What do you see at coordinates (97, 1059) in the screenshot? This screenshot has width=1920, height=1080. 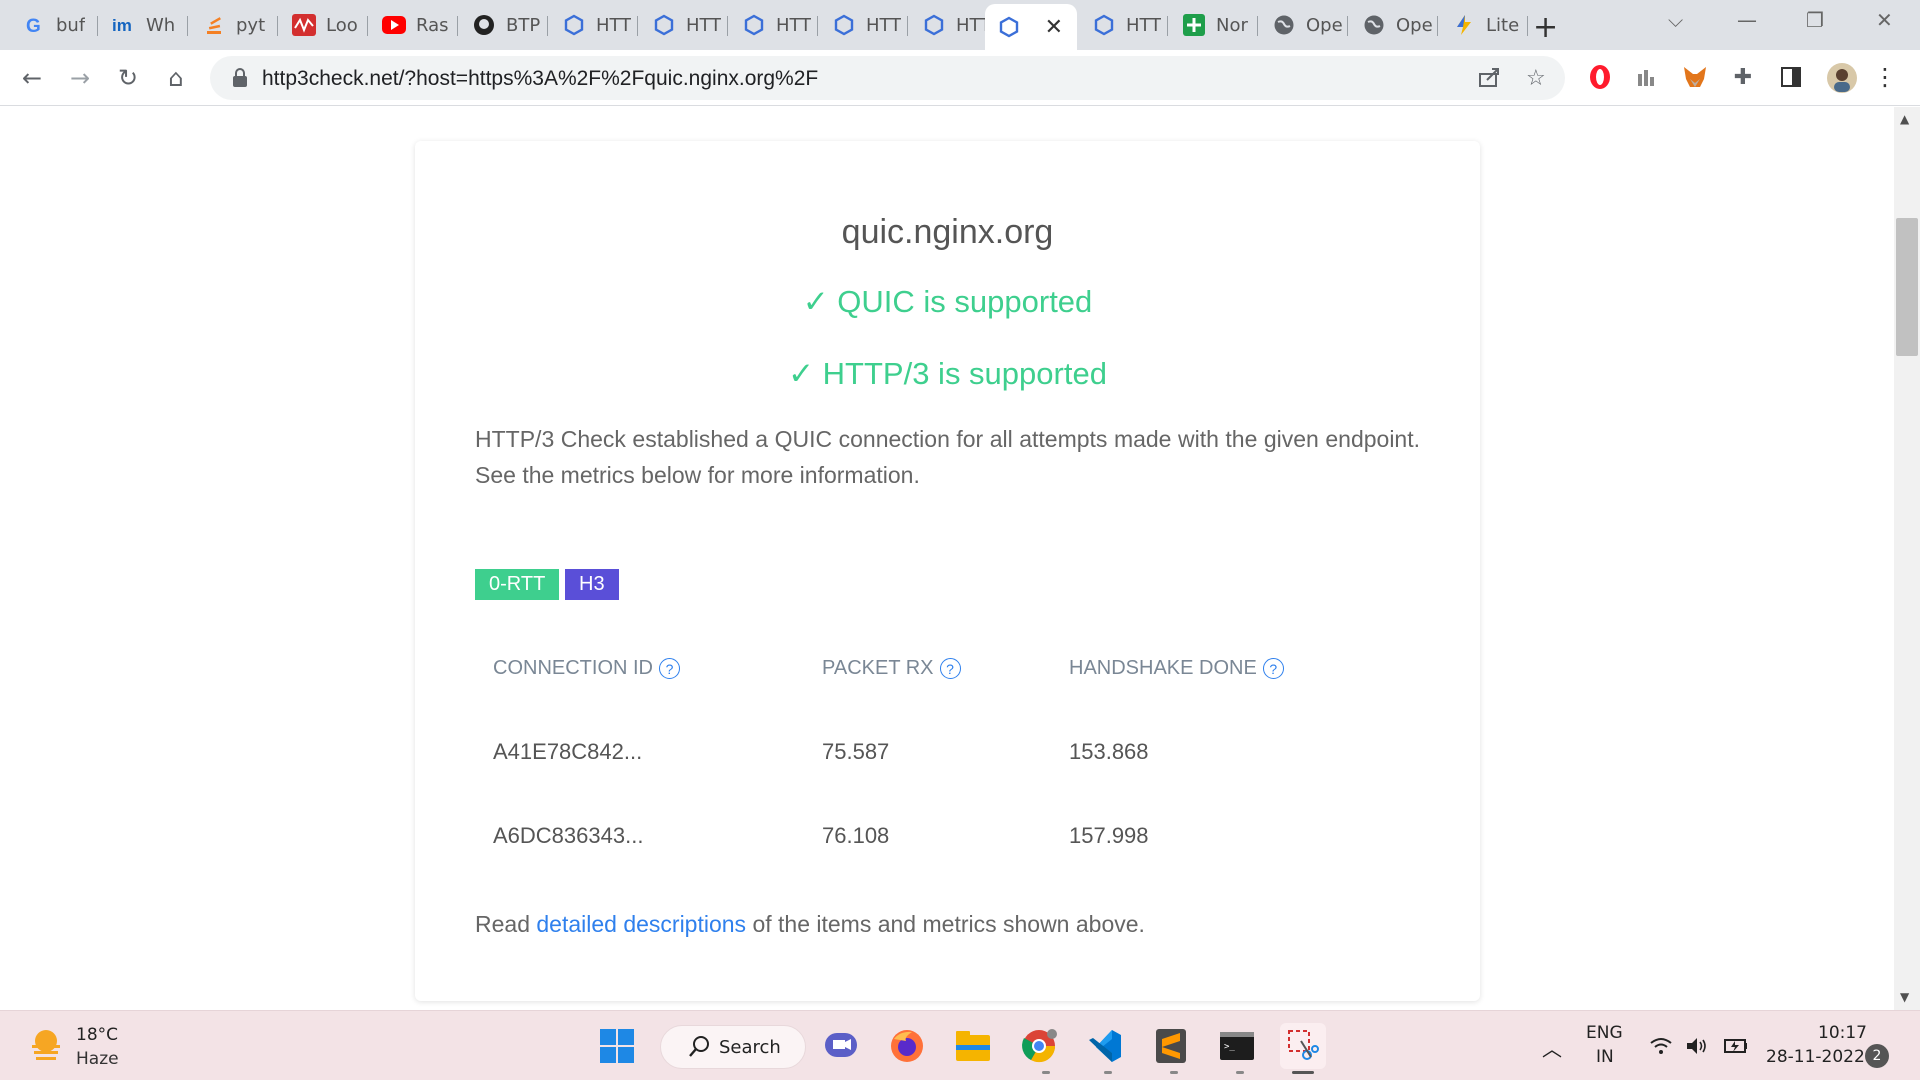 I see `weather-condition: Haze` at bounding box center [97, 1059].